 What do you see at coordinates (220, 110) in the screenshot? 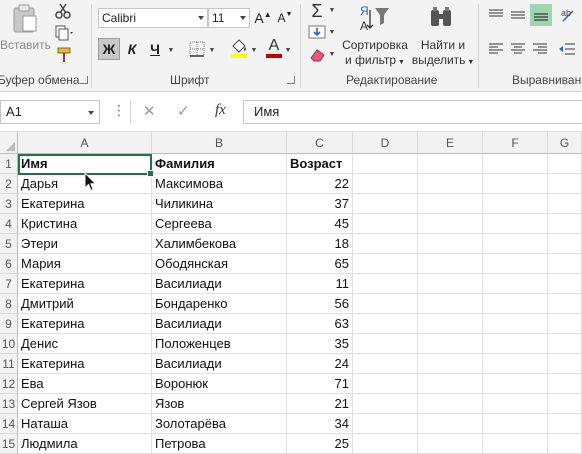
I see `insert-function-icon: fx` at bounding box center [220, 110].